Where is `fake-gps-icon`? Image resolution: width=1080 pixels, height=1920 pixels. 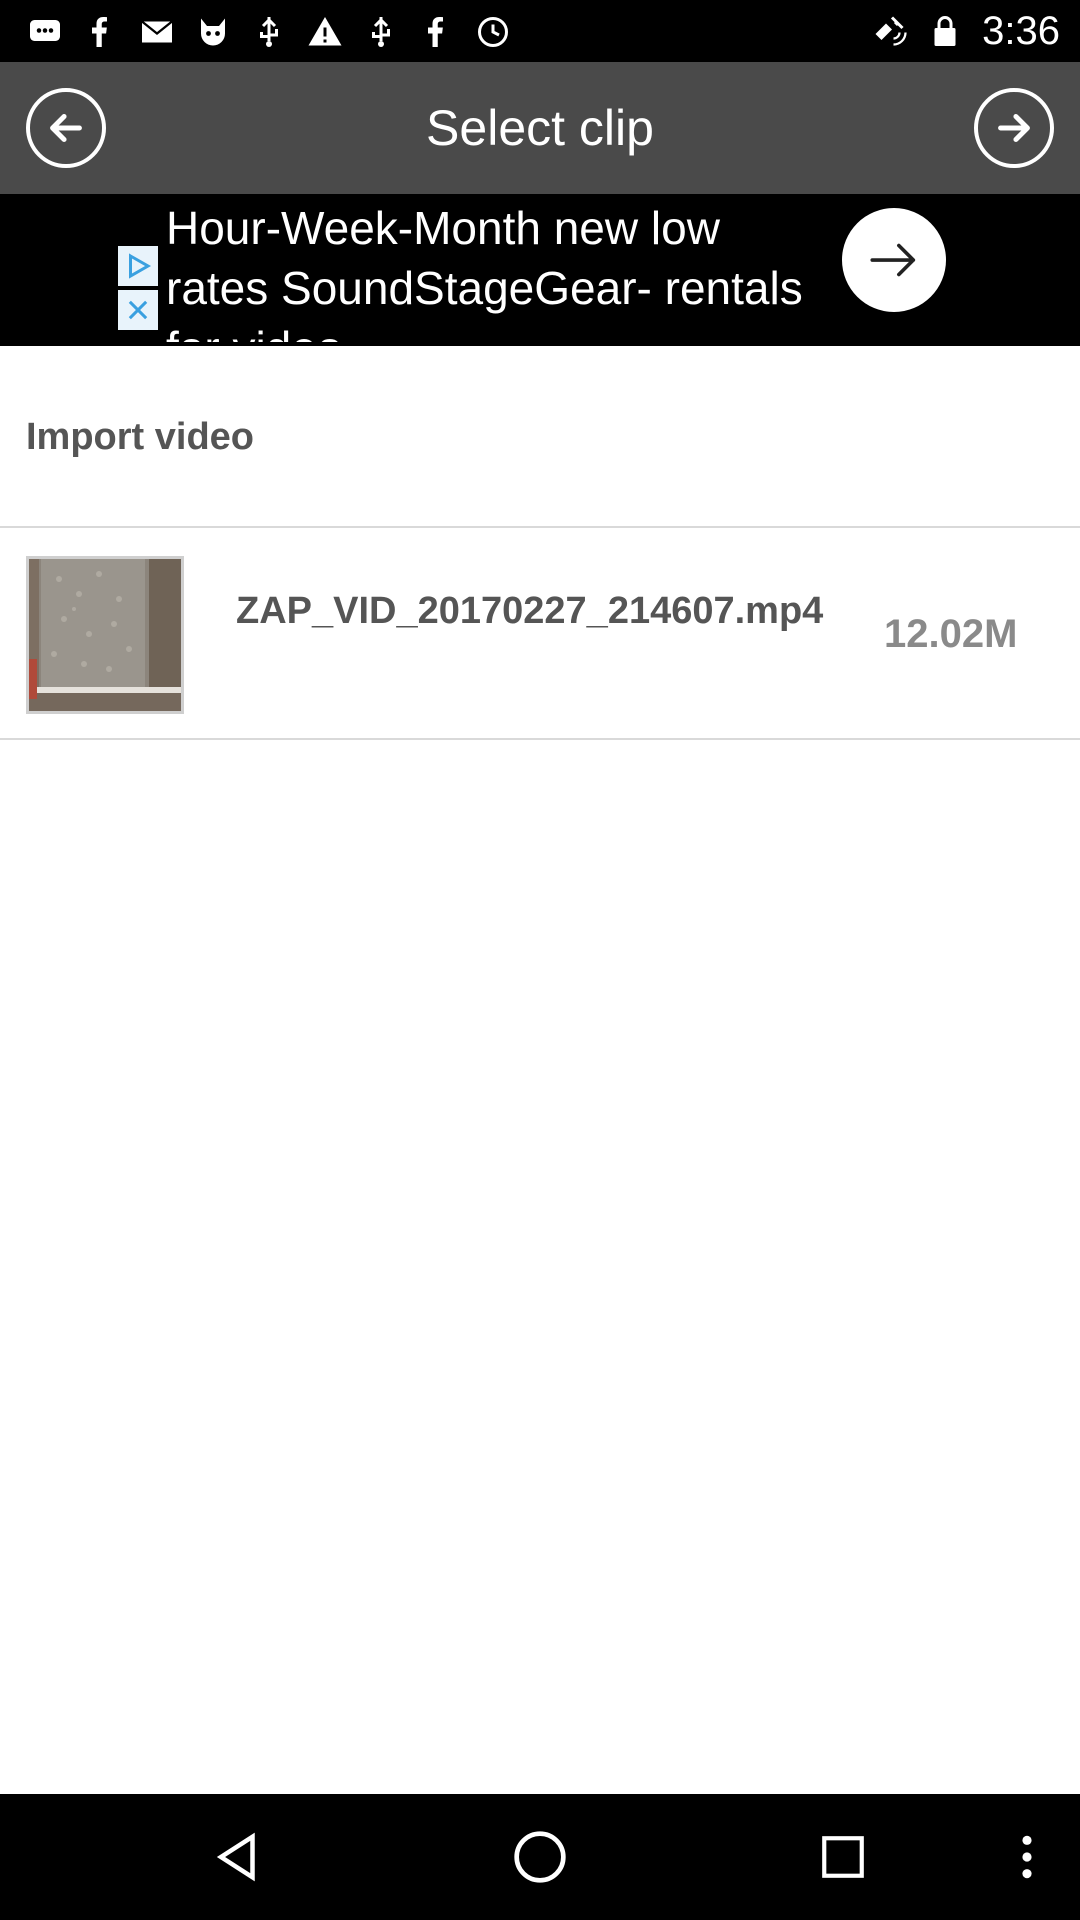 fake-gps-icon is located at coordinates (889, 31).